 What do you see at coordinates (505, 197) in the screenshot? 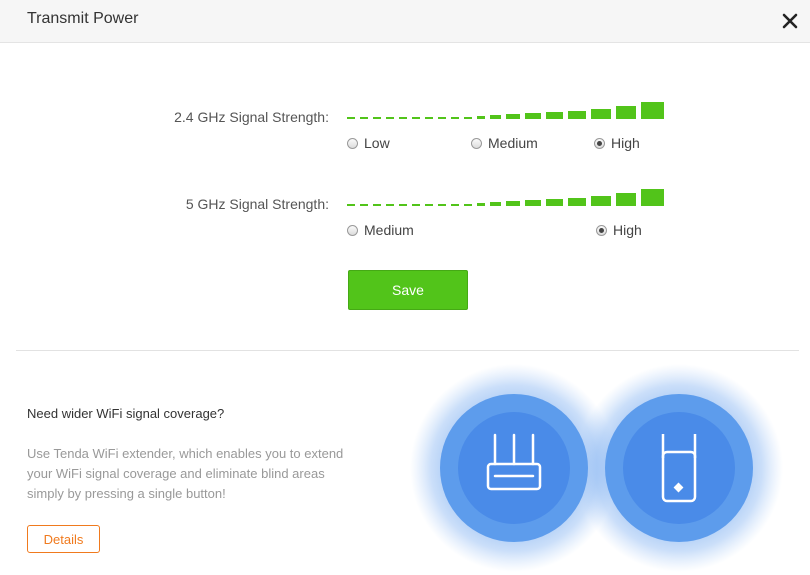
I see `band-5-strength-bars` at bounding box center [505, 197].